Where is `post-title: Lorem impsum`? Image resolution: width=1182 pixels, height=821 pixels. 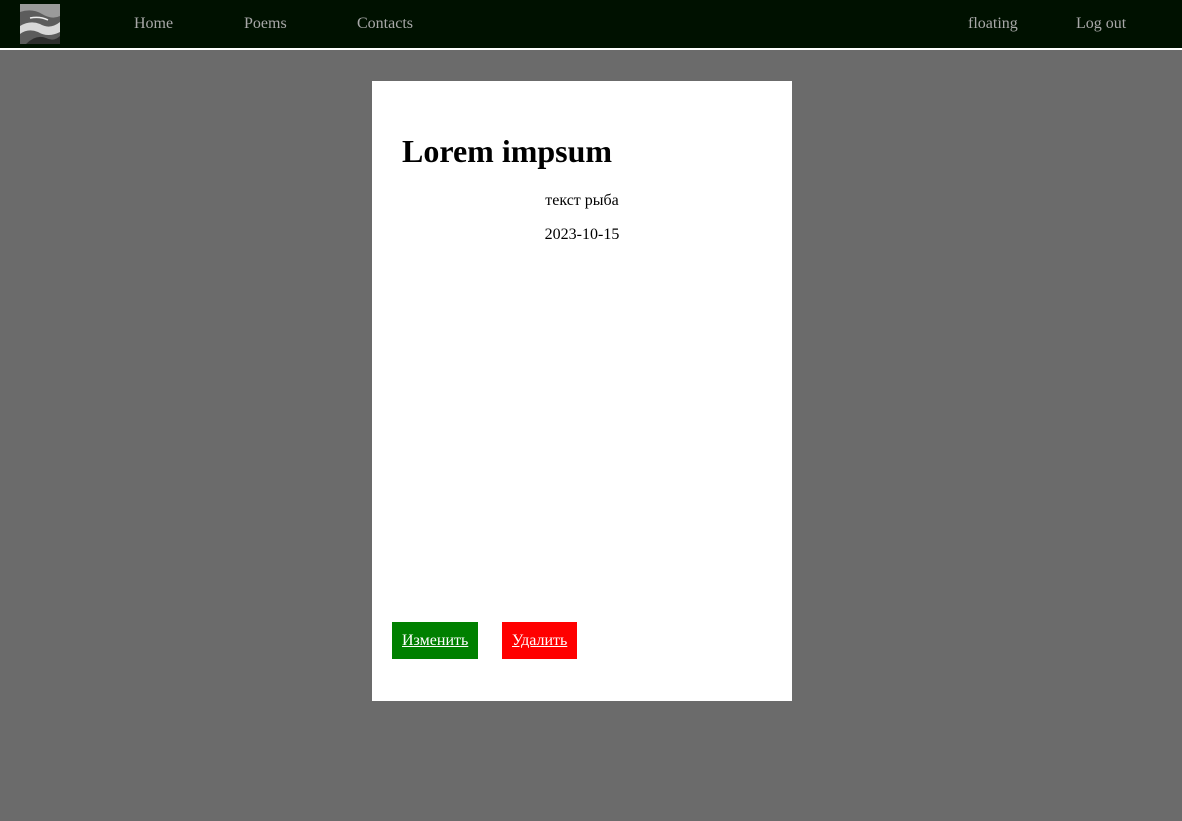 post-title: Lorem impsum is located at coordinates (507, 151).